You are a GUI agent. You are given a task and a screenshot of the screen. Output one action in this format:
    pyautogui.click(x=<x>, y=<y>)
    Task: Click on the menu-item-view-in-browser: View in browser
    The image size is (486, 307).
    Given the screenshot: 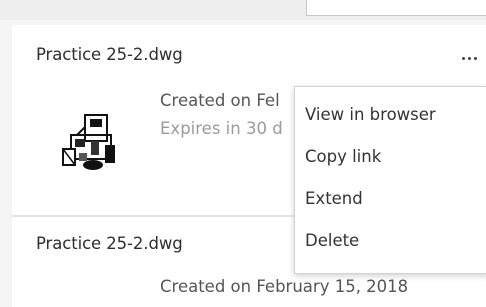 What is the action you would take?
    pyautogui.click(x=370, y=114)
    